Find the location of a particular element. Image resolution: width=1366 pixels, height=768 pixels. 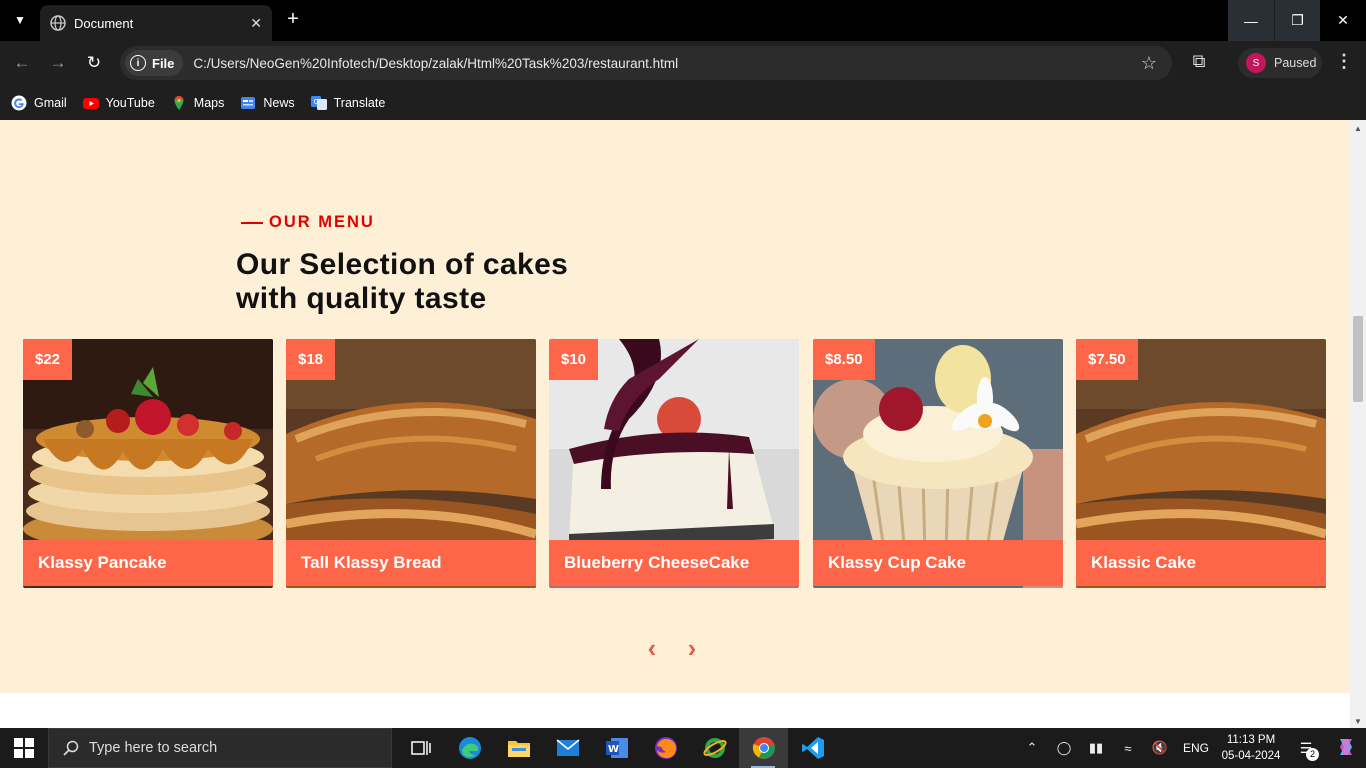

chrome-icon is located at coordinates (763, 748).